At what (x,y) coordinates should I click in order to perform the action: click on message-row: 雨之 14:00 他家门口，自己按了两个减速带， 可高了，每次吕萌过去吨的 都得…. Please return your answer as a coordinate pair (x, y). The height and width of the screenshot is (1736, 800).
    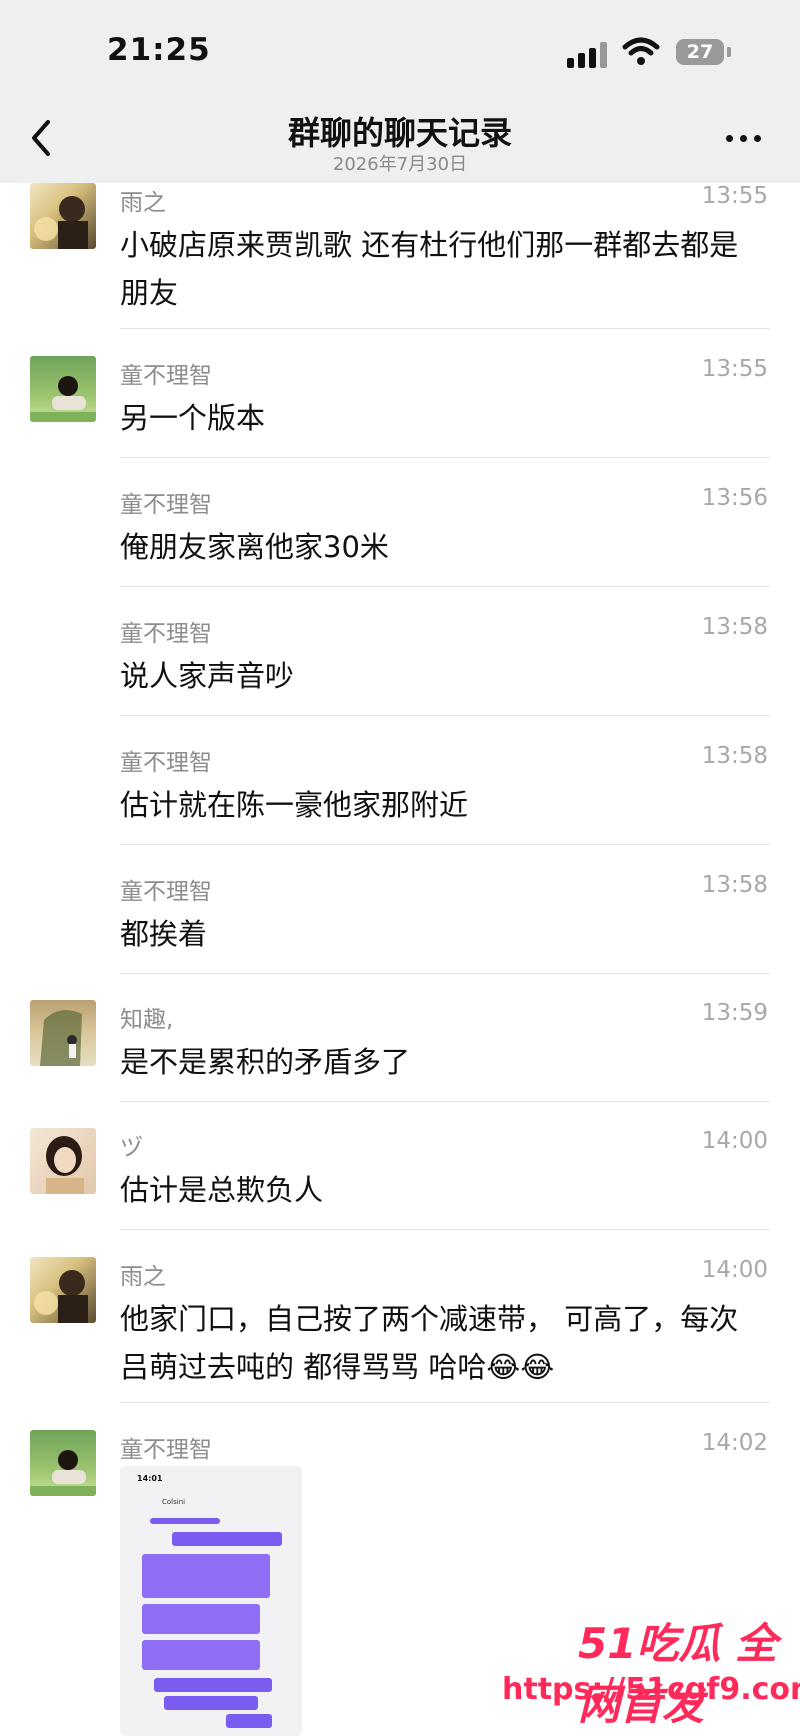
    Looking at the image, I should click on (400, 1329).